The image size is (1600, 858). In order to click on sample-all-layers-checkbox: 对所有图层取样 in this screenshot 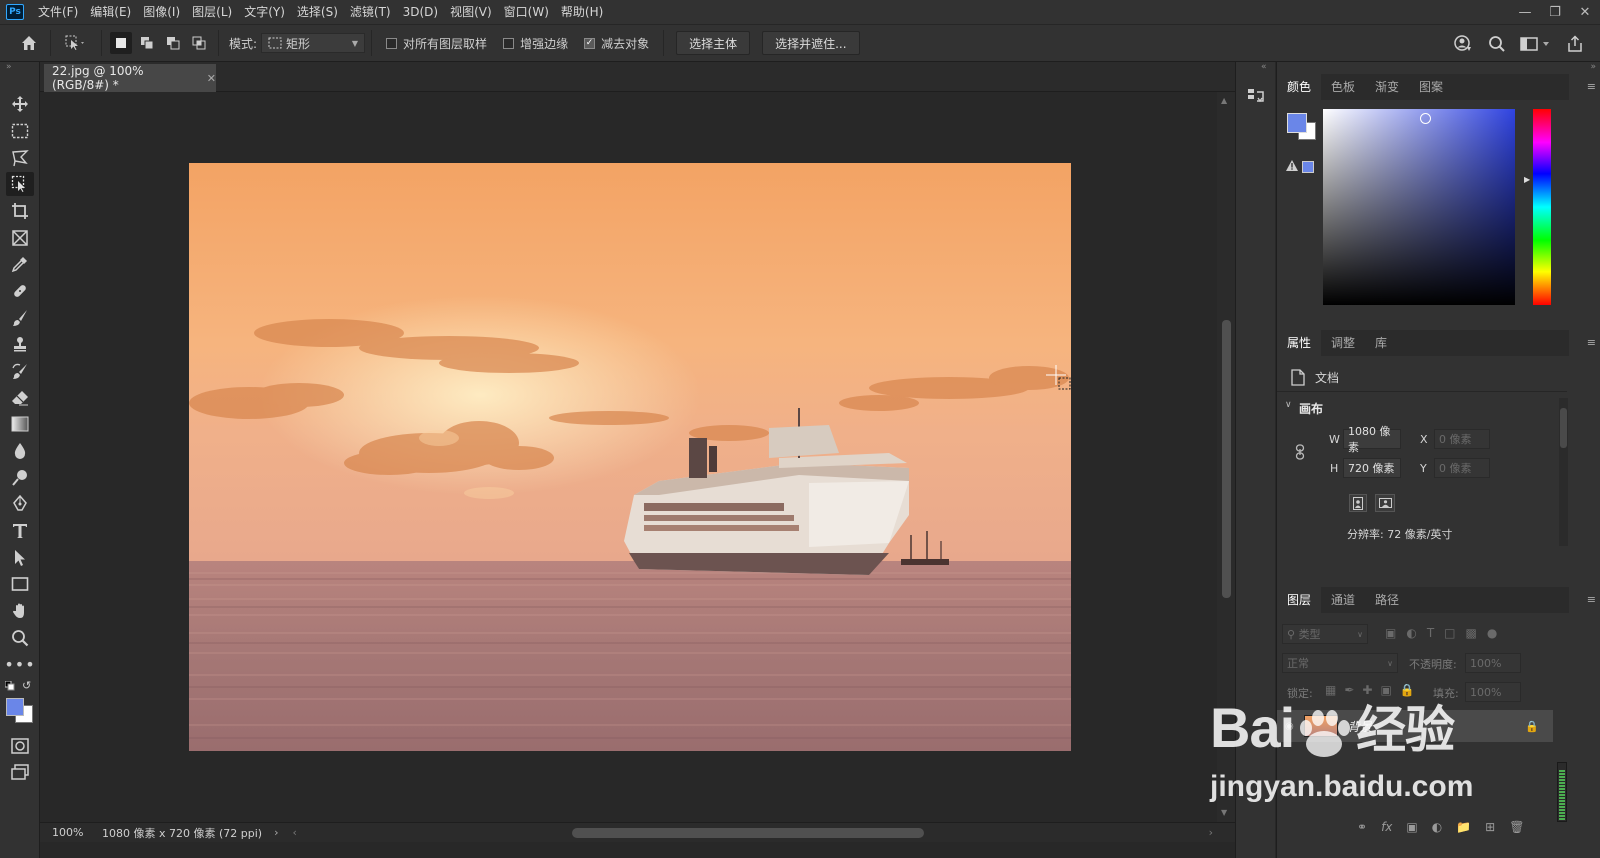, I will do `click(436, 43)`.